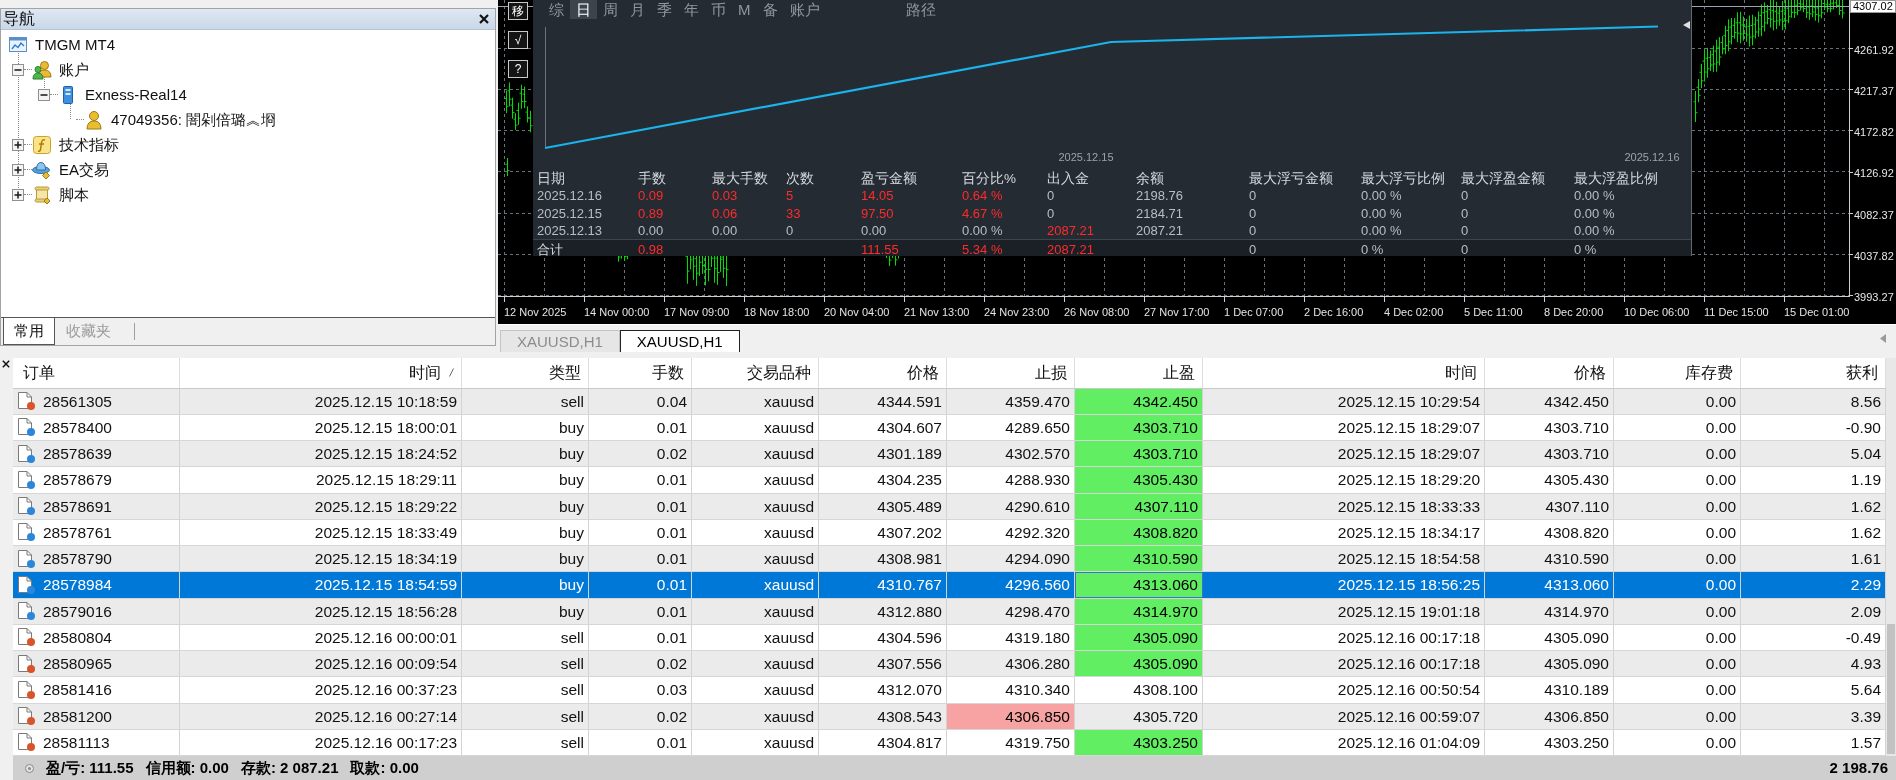 The width and height of the screenshot is (1896, 780). Describe the element at coordinates (289, 768) in the screenshot. I see `status-text: 存款: 2 087.21` at that location.